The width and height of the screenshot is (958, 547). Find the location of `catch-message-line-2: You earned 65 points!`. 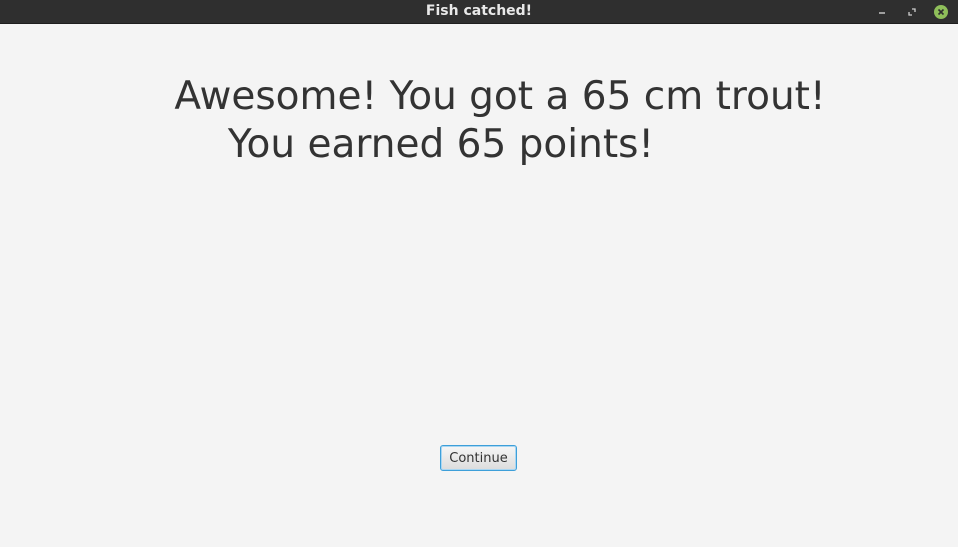

catch-message-line-2: You earned 65 points! is located at coordinates (441, 144).